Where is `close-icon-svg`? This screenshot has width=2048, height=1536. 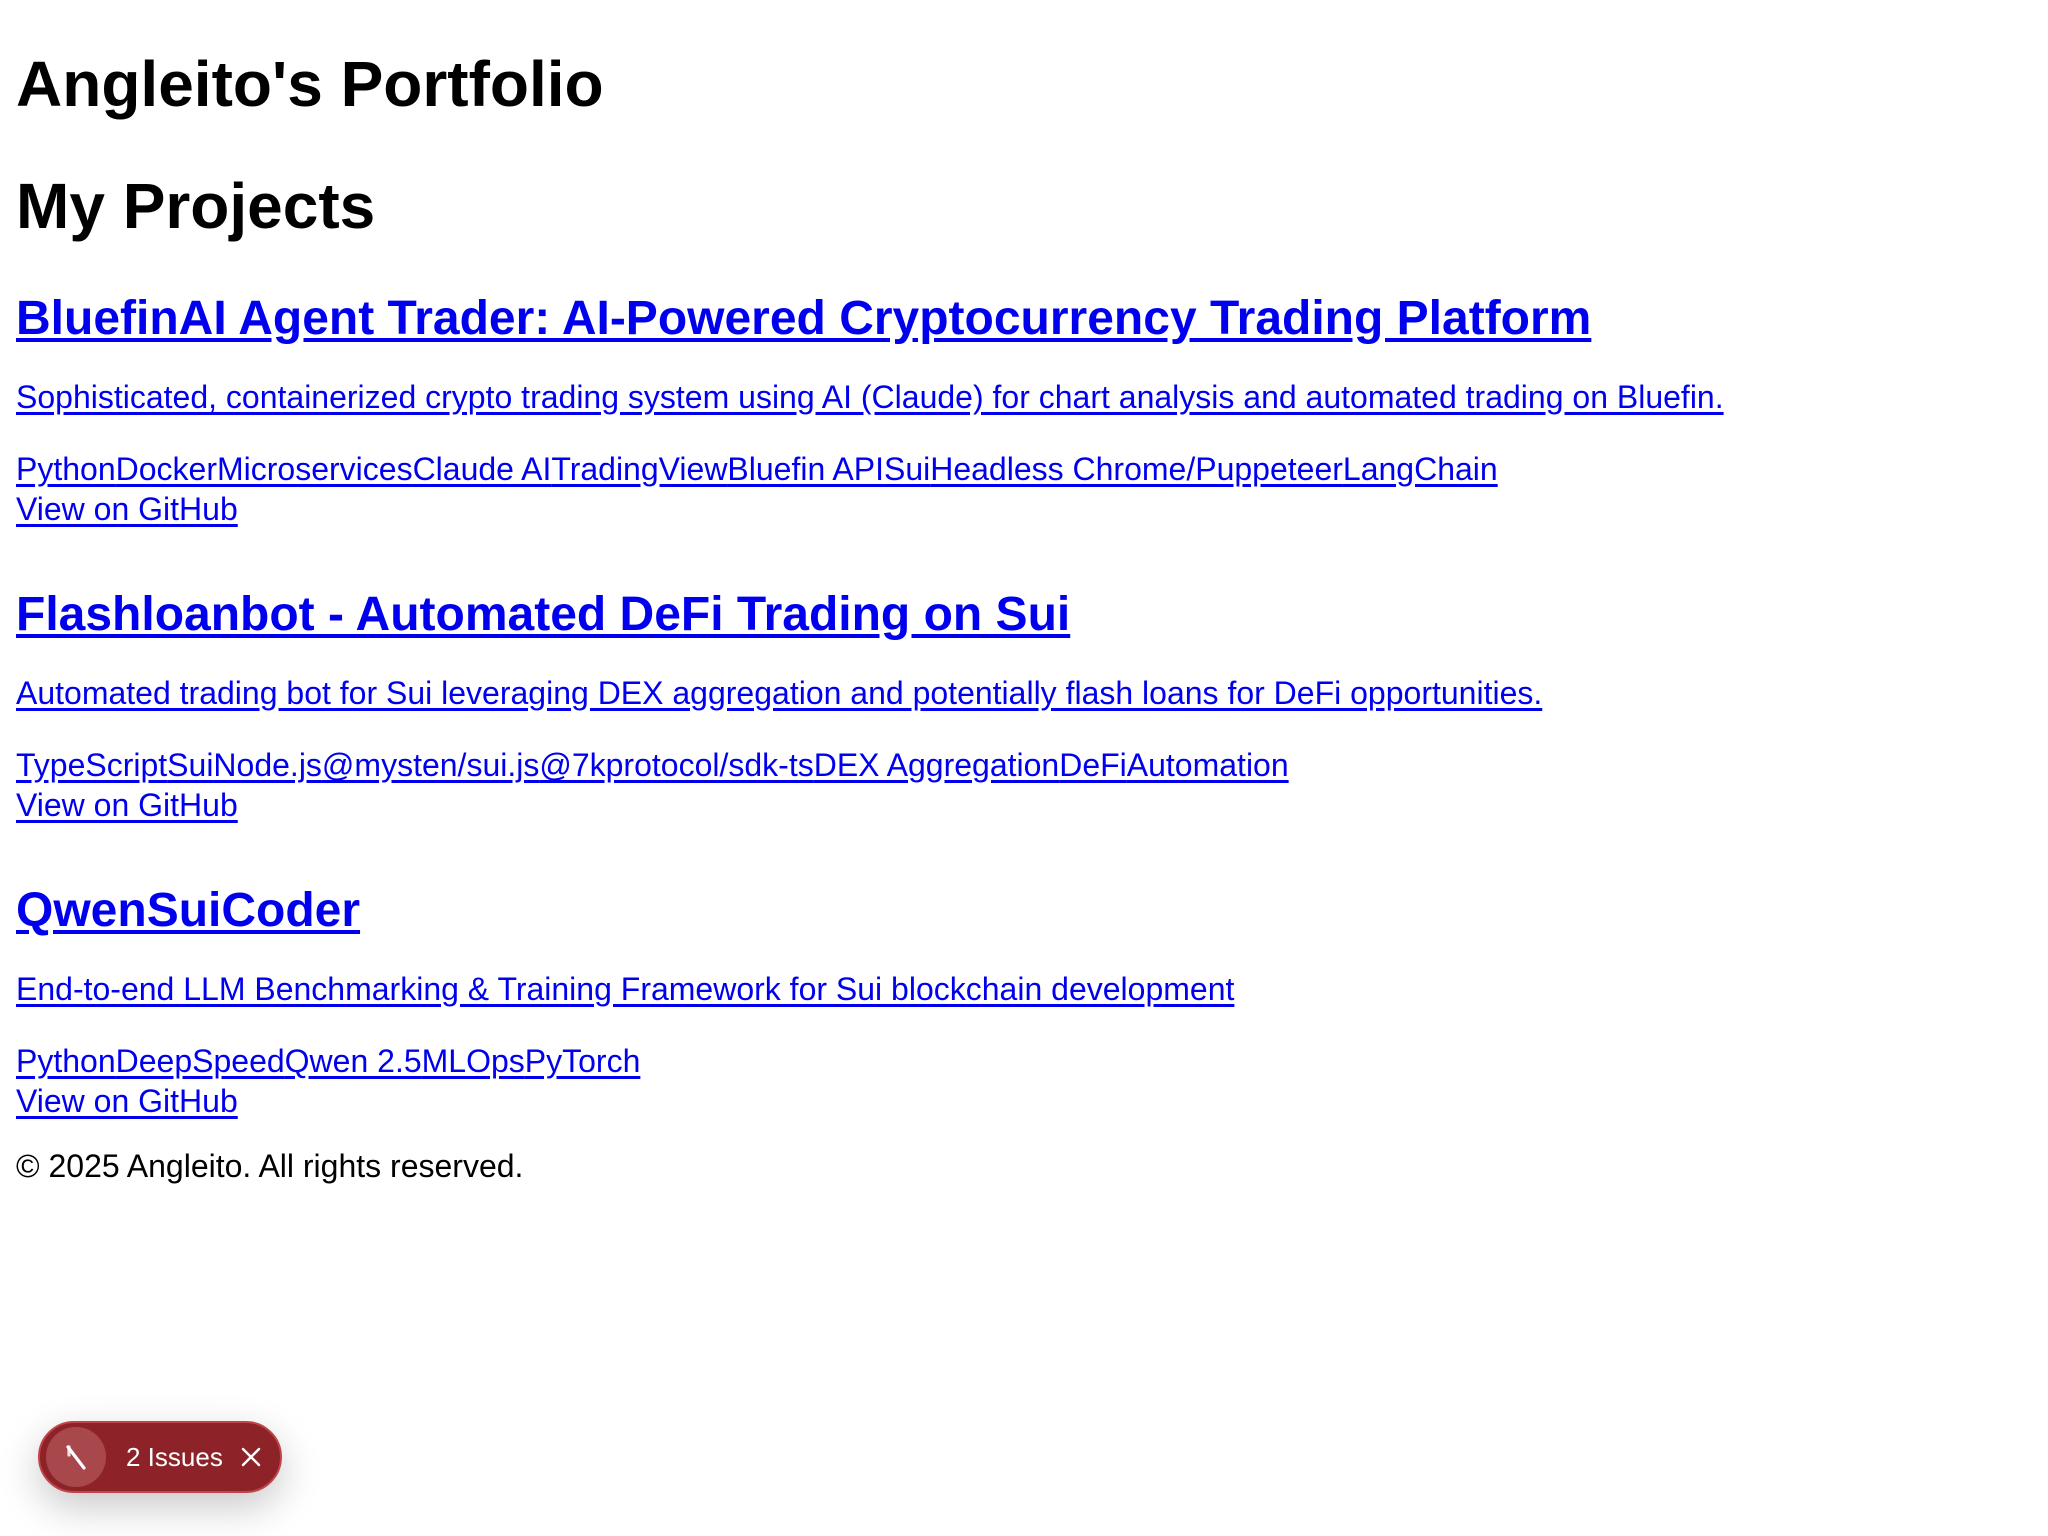
close-icon-svg is located at coordinates (251, 1457).